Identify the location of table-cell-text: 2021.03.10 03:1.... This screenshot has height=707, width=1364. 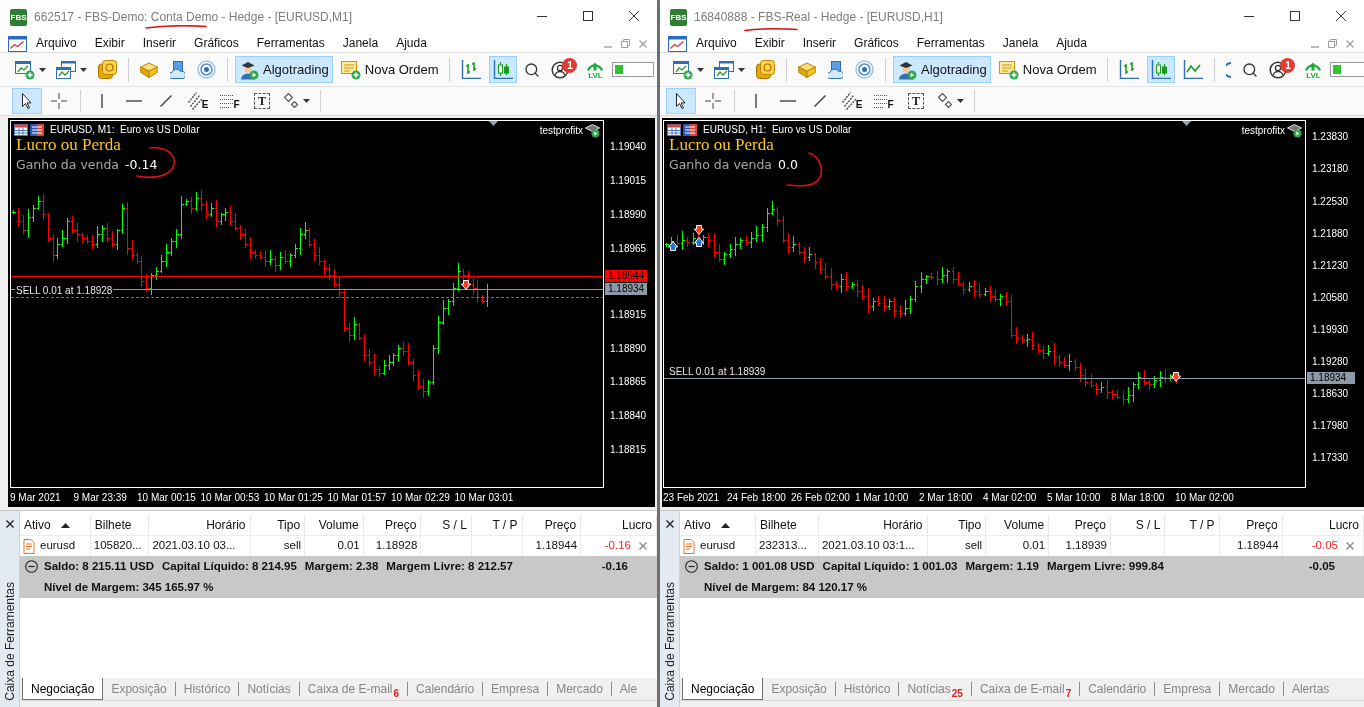
(868, 546).